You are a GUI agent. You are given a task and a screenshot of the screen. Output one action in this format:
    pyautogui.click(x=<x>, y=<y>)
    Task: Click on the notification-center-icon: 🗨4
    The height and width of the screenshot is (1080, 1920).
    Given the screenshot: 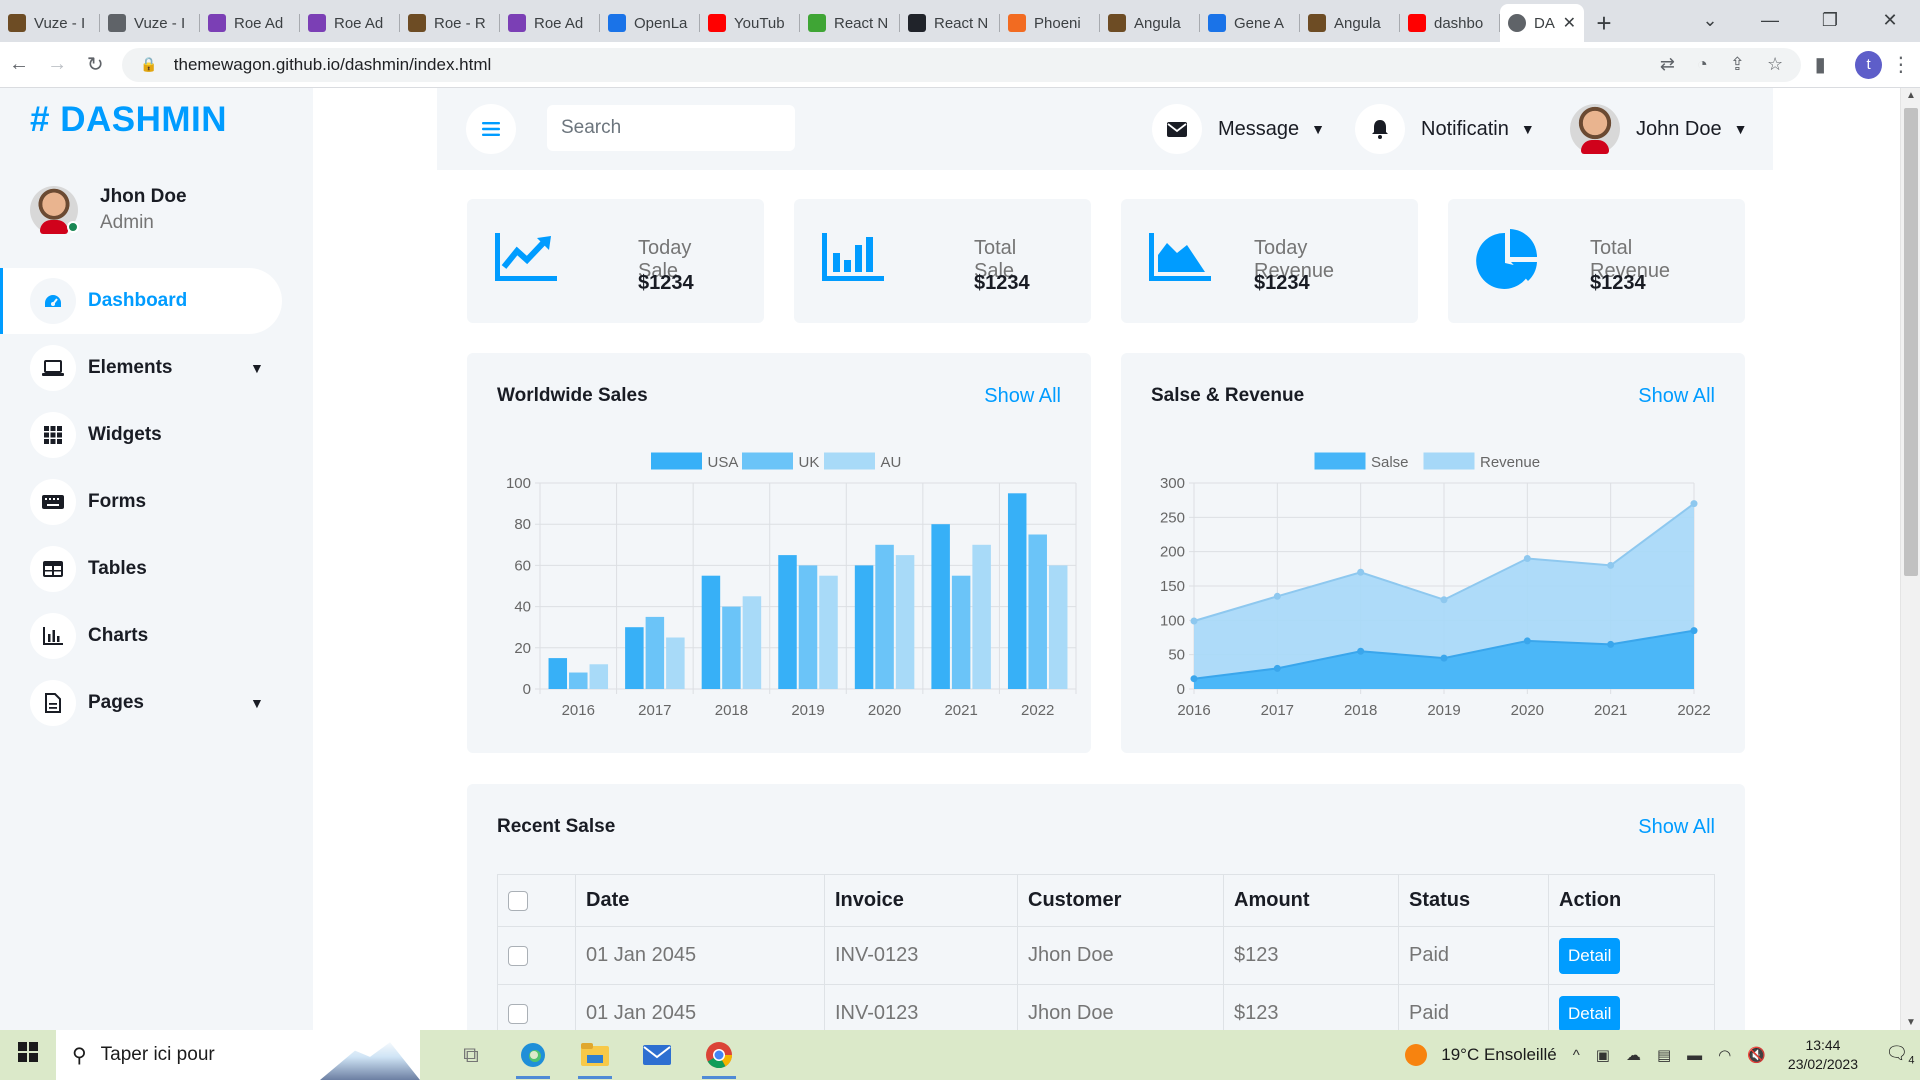 What is the action you would take?
    pyautogui.click(x=1900, y=1055)
    